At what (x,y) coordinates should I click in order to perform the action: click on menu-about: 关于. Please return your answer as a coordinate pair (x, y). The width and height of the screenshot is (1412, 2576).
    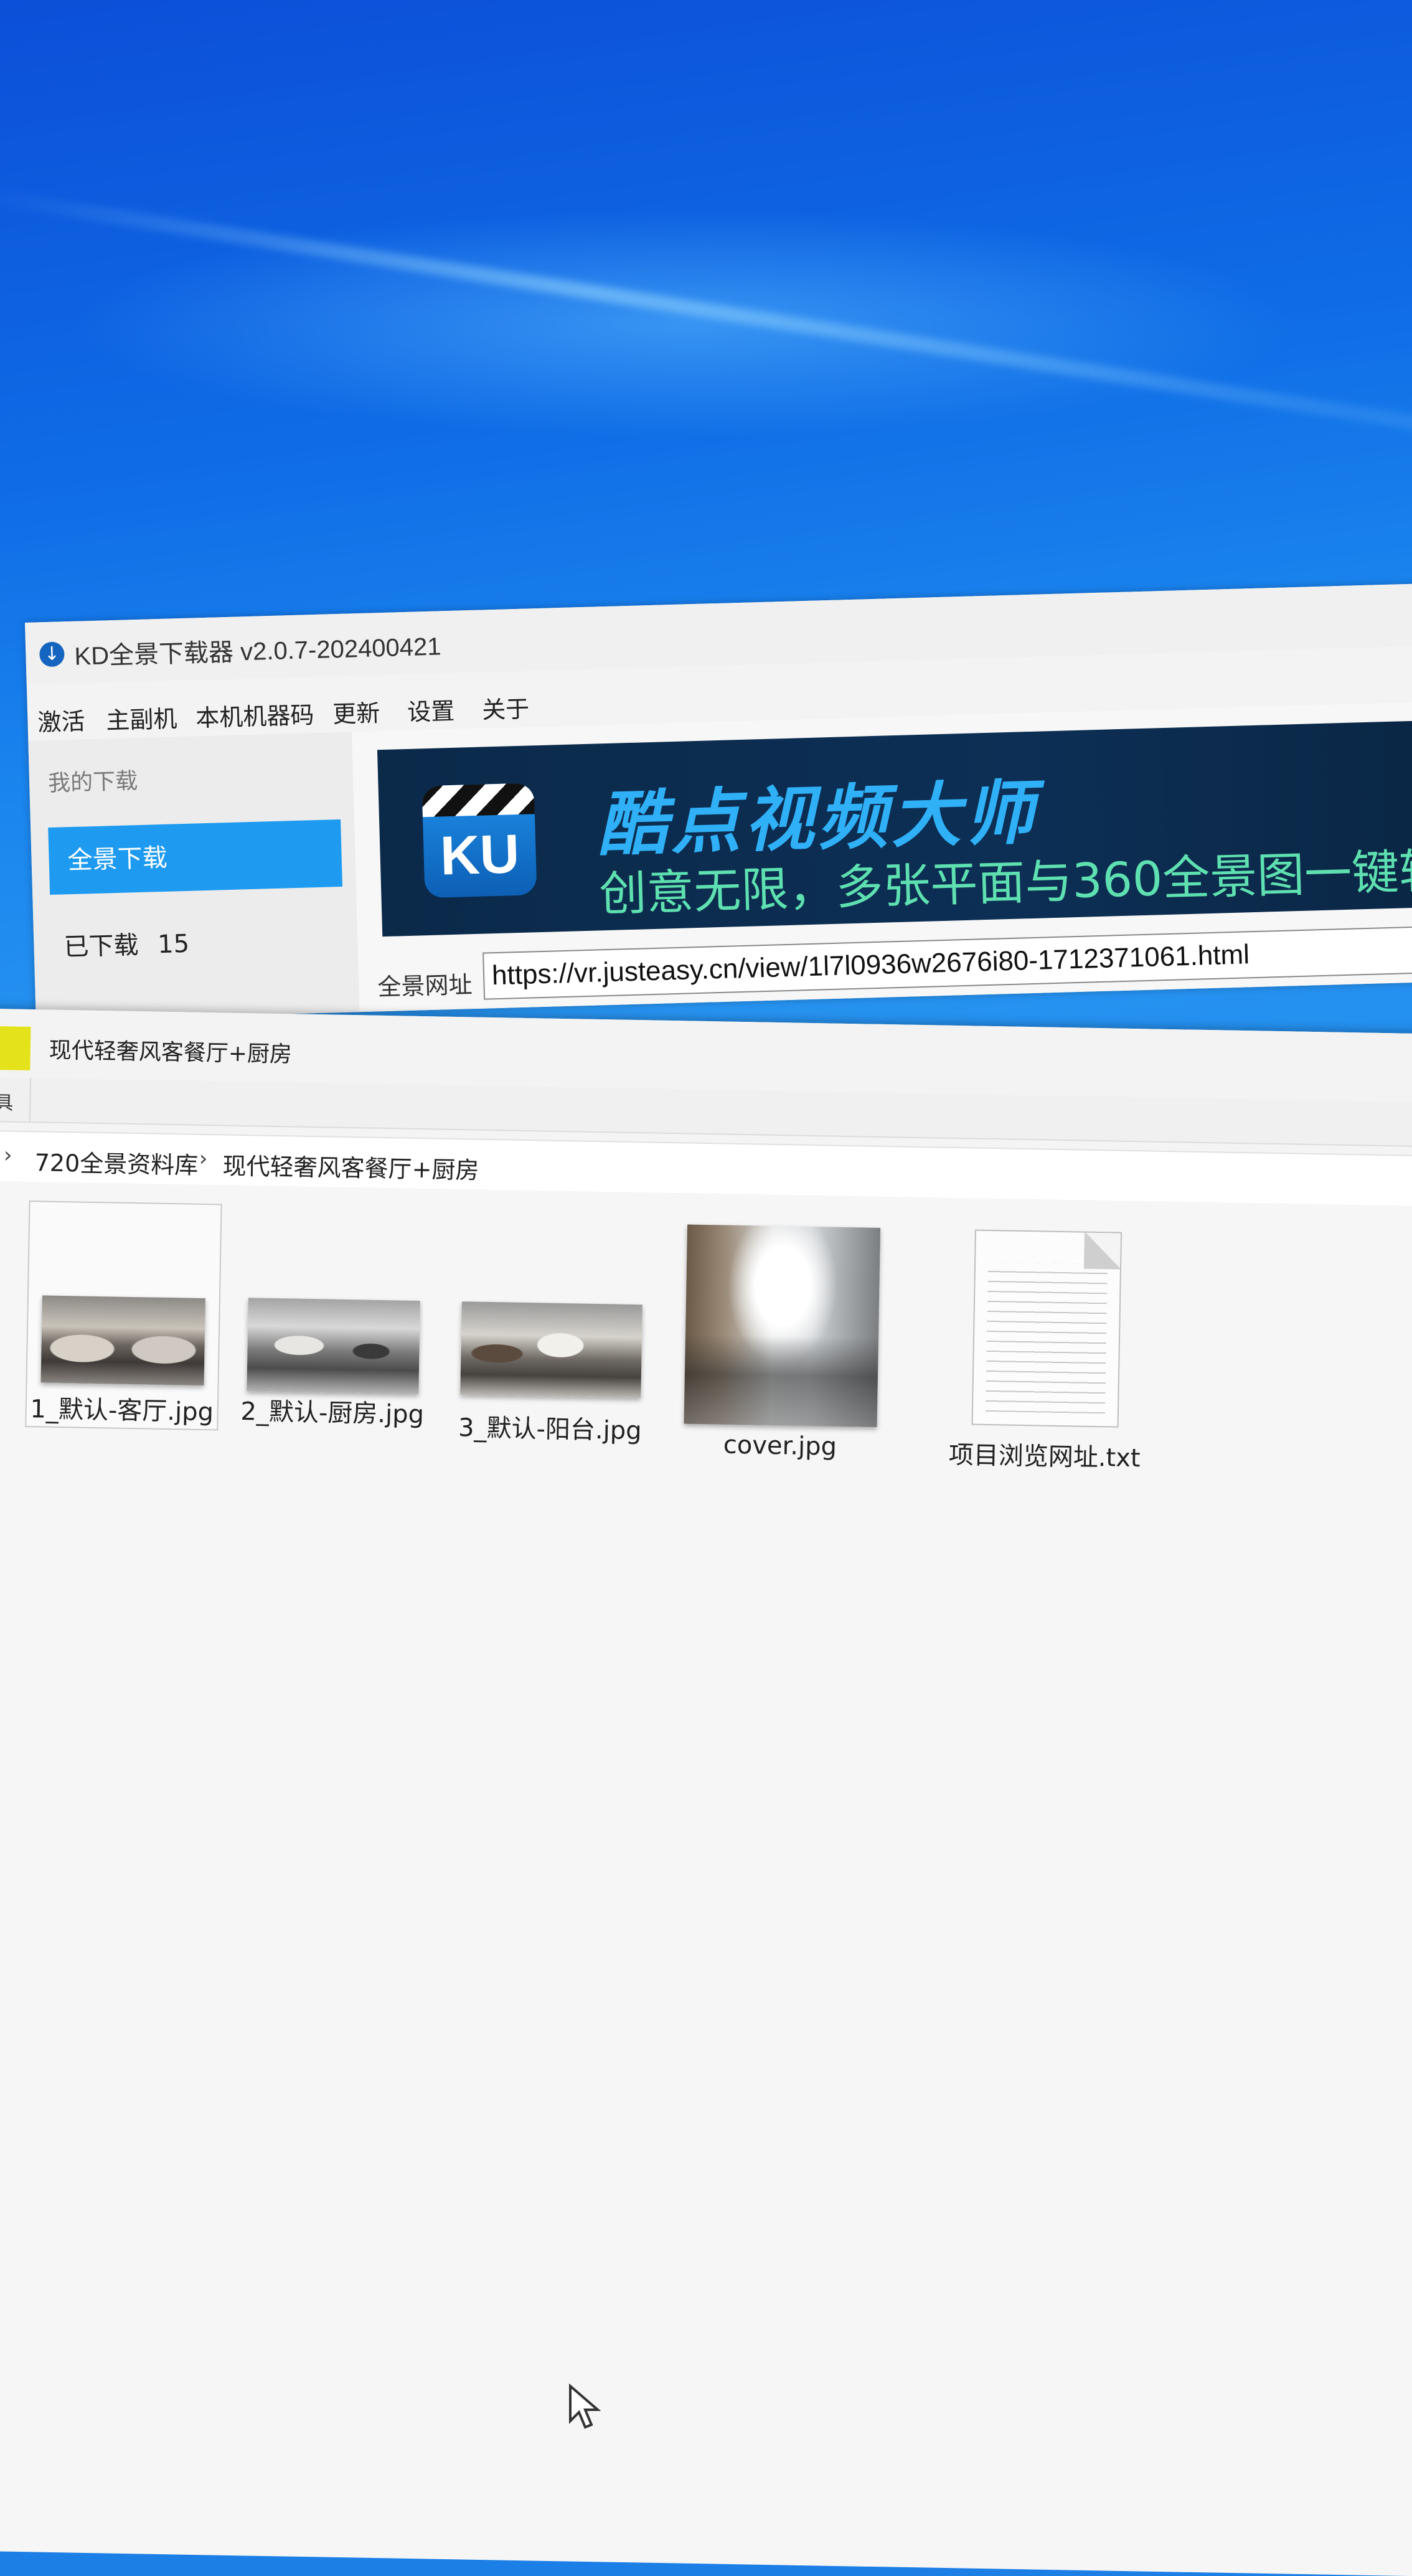
    Looking at the image, I should click on (505, 707).